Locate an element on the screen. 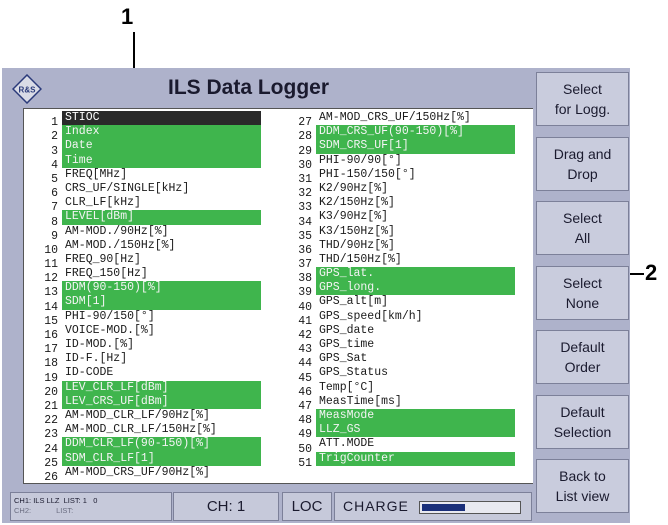  default-order-button: Default Order is located at coordinates (582, 357).